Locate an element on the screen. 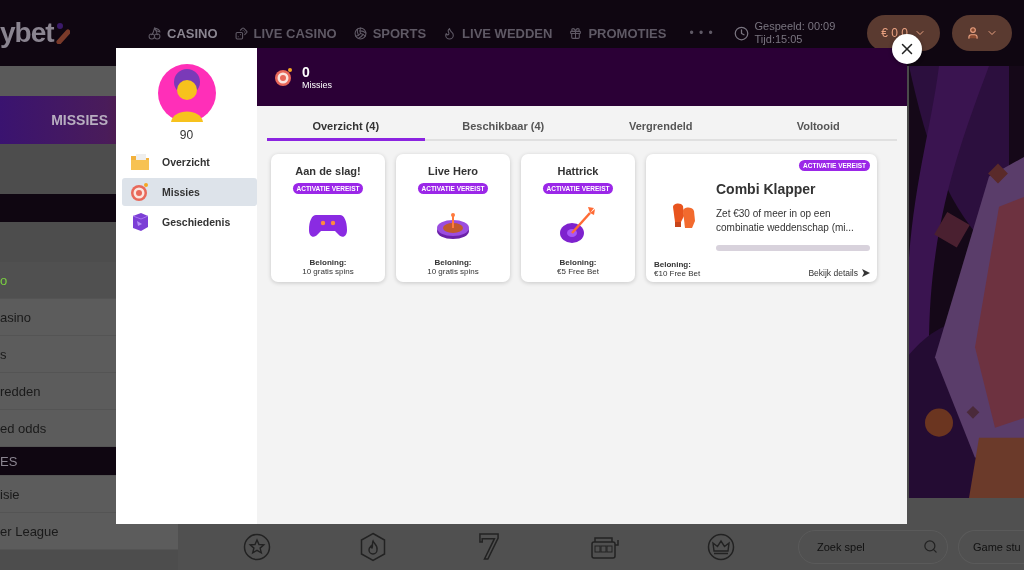 This screenshot has width=1024, height=570. cherry-icon is located at coordinates (154, 33).